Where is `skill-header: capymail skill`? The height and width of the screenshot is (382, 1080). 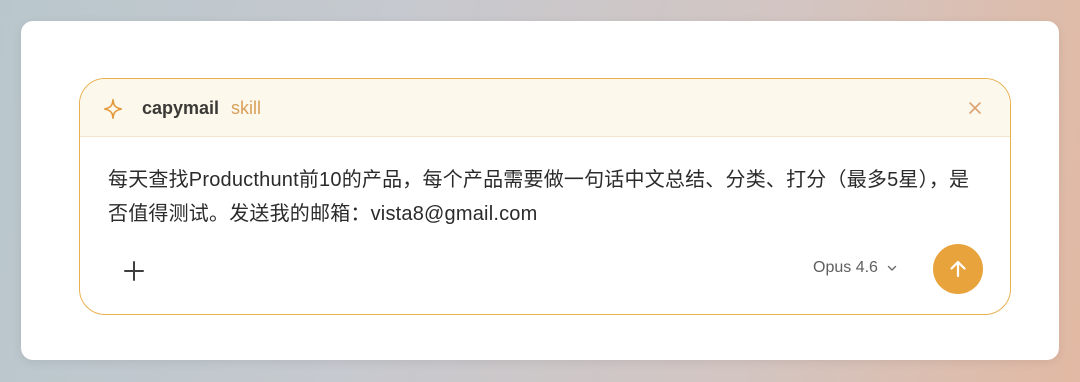
skill-header: capymail skill is located at coordinates (545, 108).